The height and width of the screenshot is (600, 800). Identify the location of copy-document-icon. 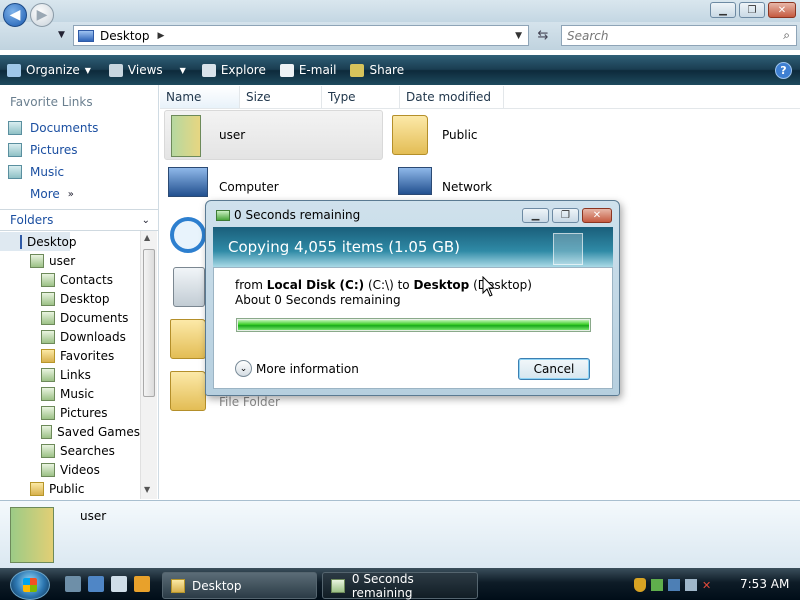
(568, 249).